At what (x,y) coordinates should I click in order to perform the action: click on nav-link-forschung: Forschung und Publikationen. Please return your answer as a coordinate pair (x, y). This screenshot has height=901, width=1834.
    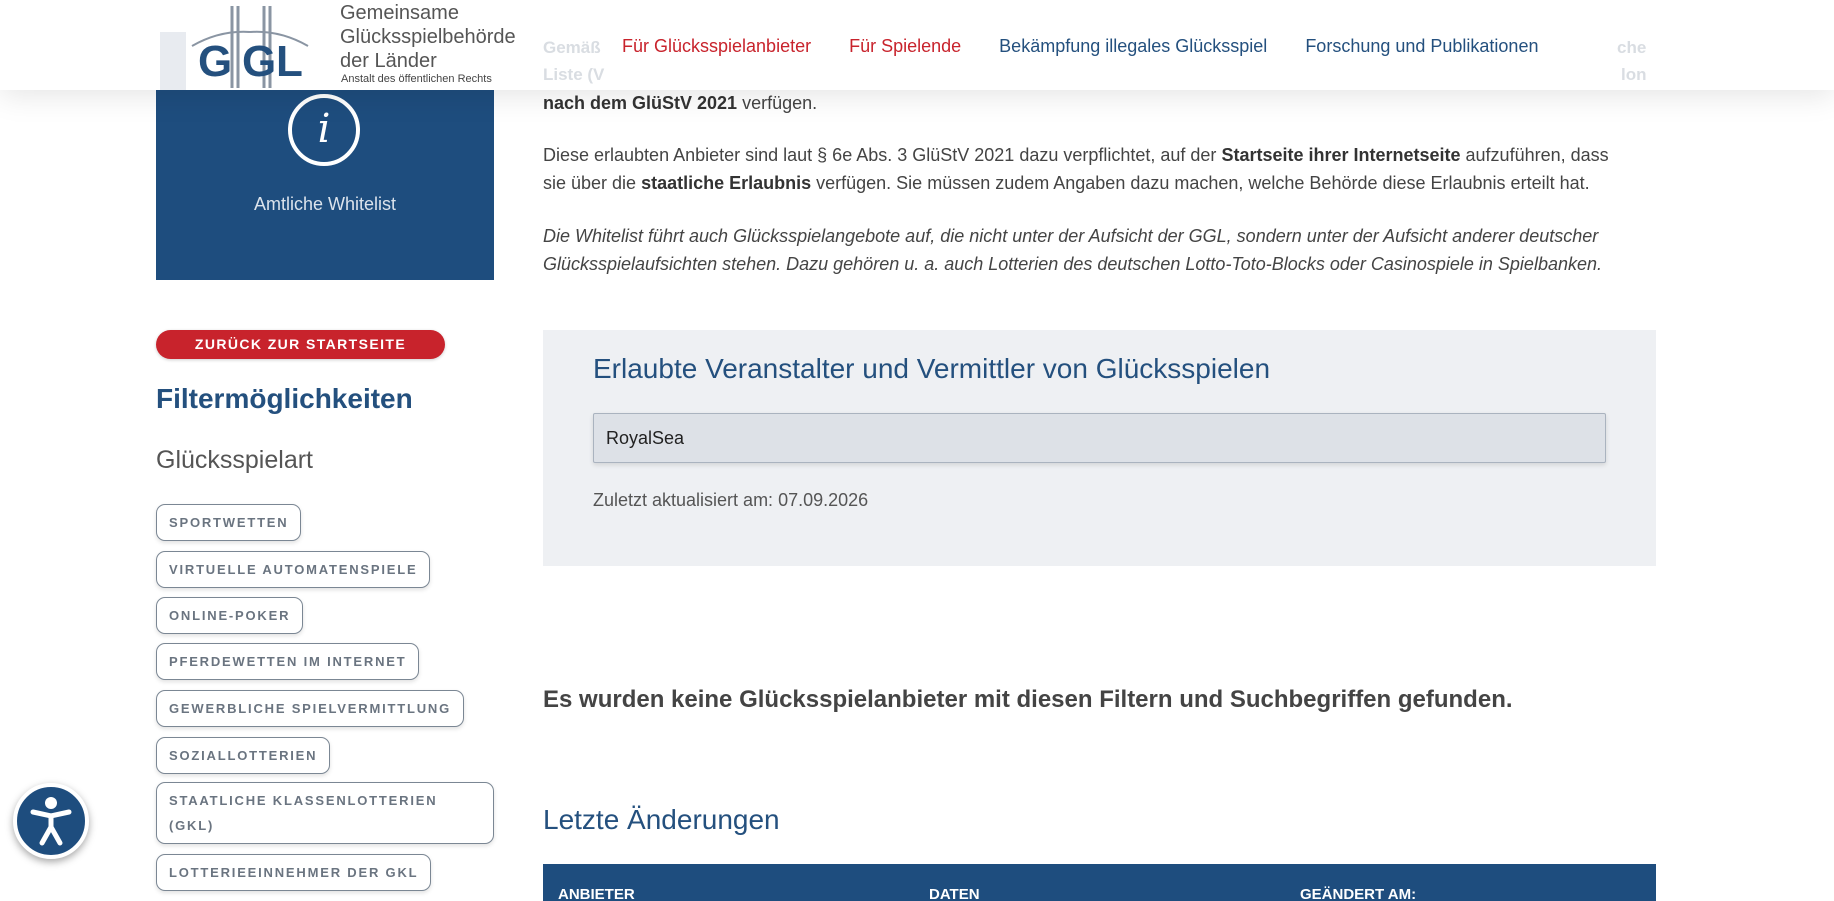
    Looking at the image, I should click on (1421, 46).